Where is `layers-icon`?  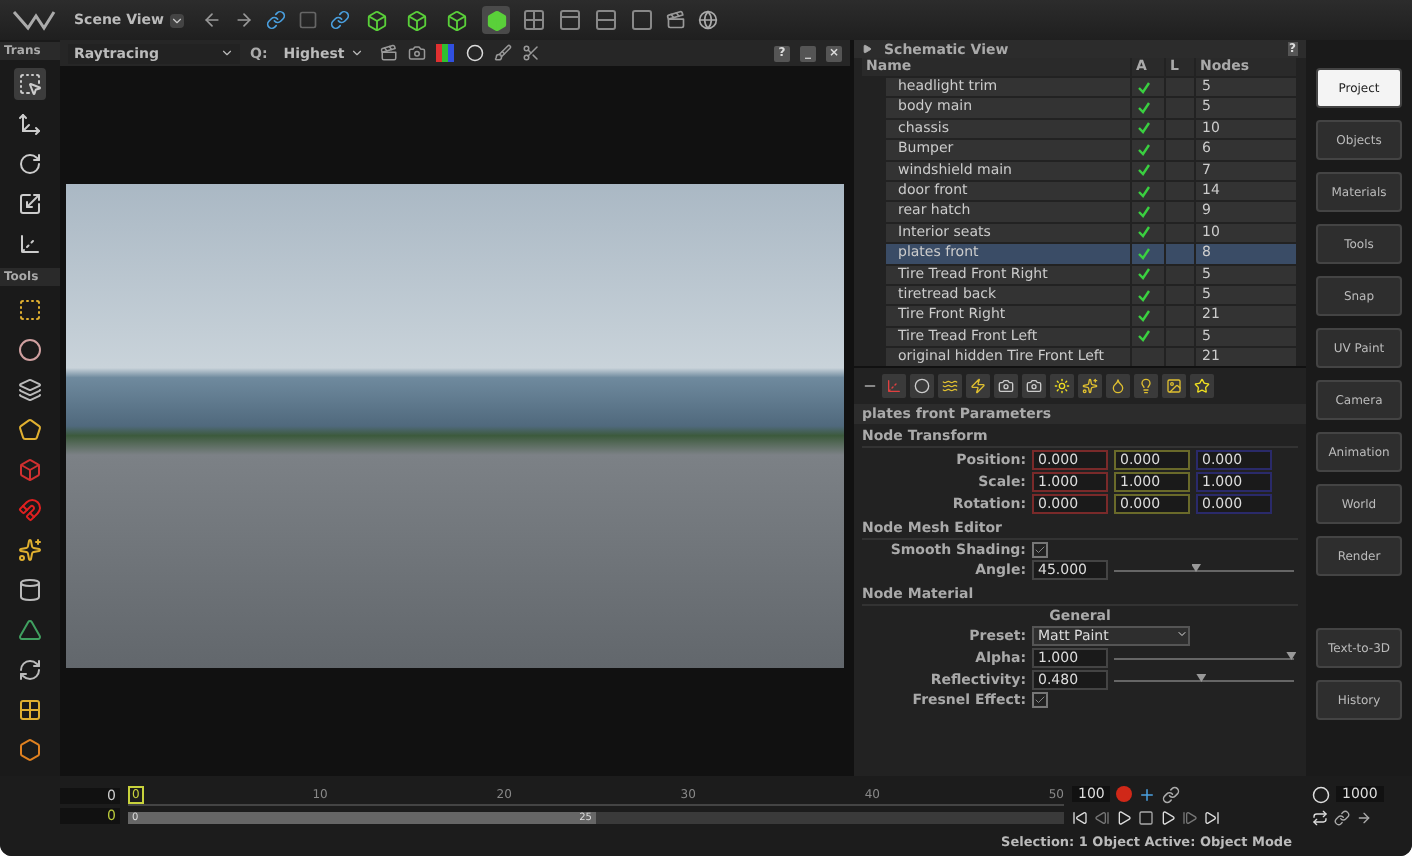 layers-icon is located at coordinates (30, 390).